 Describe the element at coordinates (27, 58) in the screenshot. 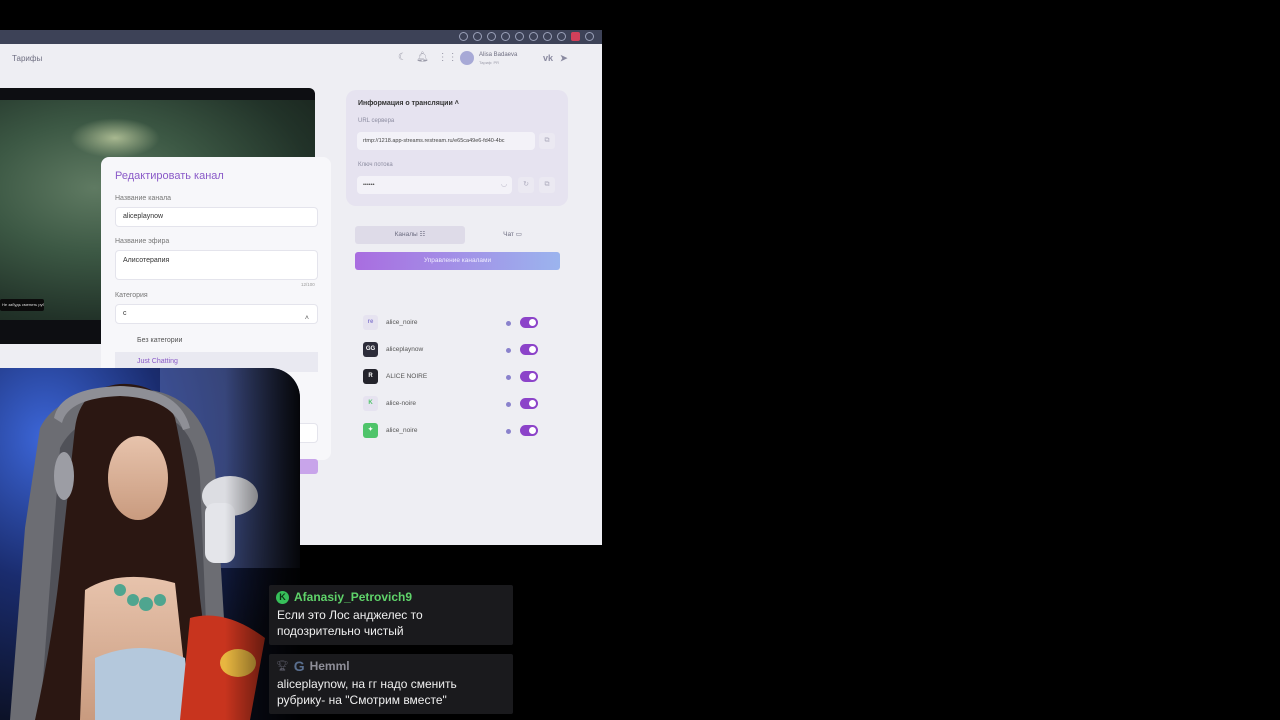

I see `nav-link-tariffs: Тарифы` at that location.